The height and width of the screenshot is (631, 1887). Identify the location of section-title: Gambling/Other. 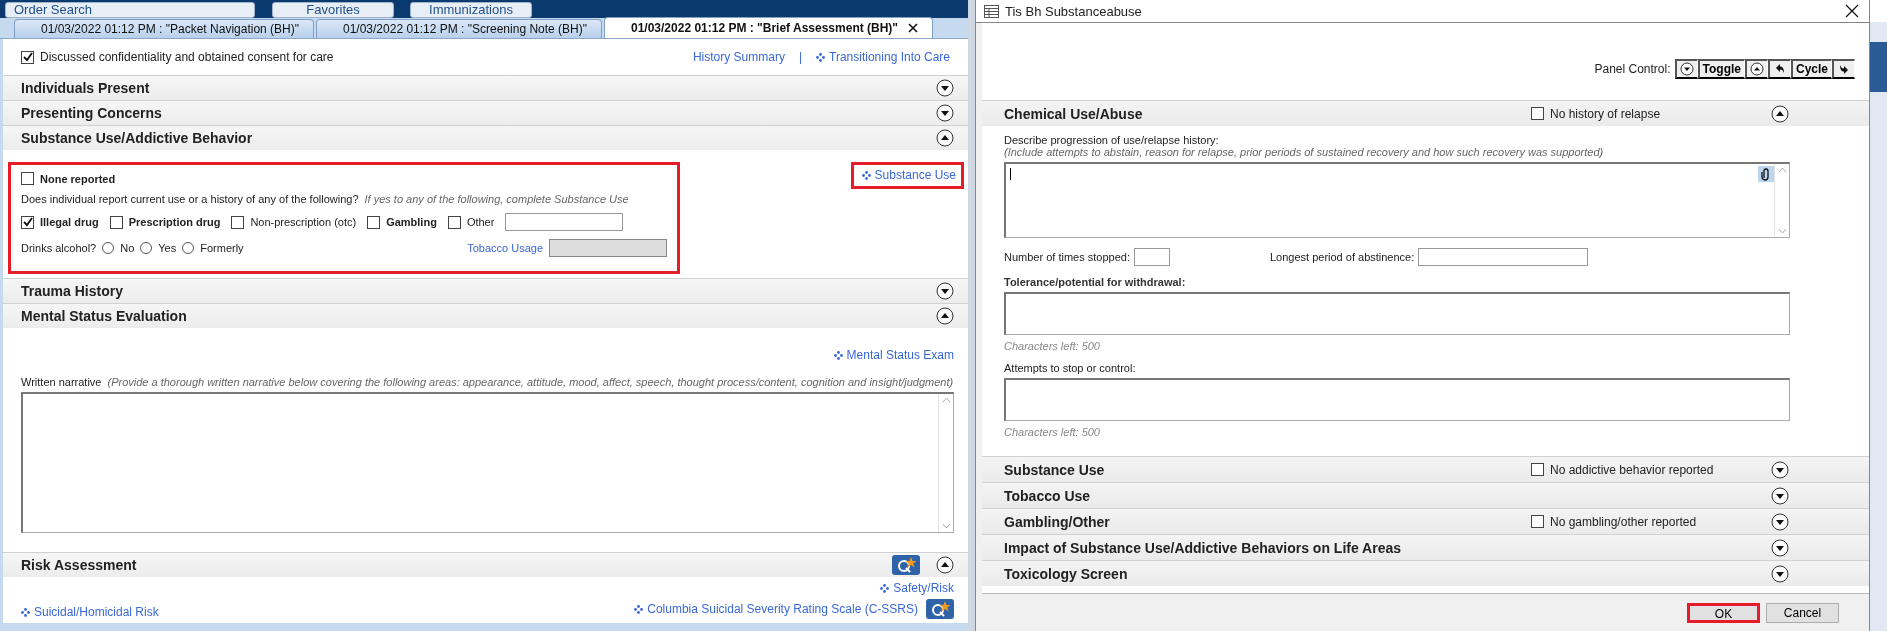
(1057, 521).